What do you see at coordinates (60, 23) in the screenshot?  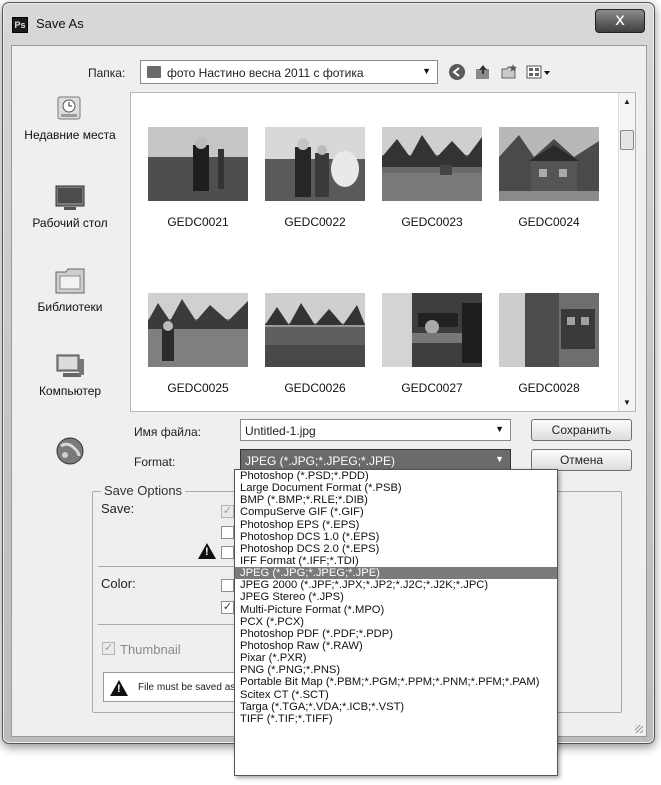 I see `window-title: Save As` at bounding box center [60, 23].